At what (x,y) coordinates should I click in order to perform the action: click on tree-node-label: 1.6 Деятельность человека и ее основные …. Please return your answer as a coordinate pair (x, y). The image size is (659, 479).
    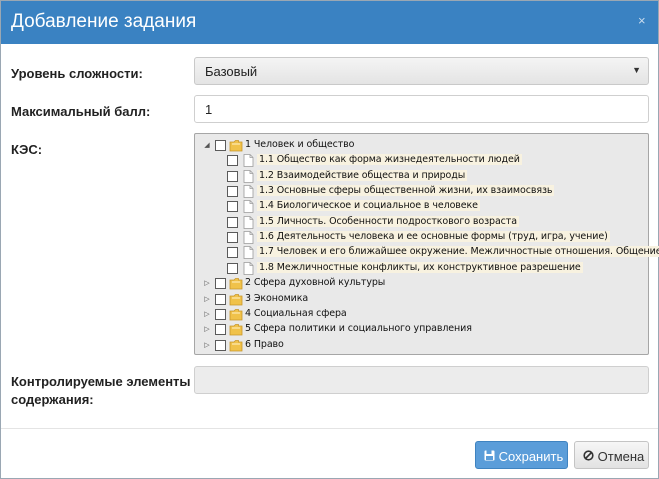
    Looking at the image, I should click on (433, 237).